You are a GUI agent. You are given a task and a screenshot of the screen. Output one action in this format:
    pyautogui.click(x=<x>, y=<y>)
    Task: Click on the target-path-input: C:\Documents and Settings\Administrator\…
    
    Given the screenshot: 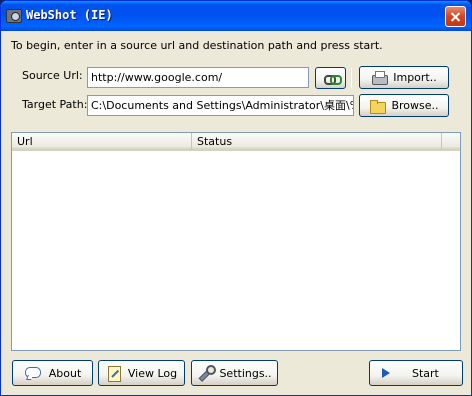 What is the action you would take?
    pyautogui.click(x=220, y=105)
    